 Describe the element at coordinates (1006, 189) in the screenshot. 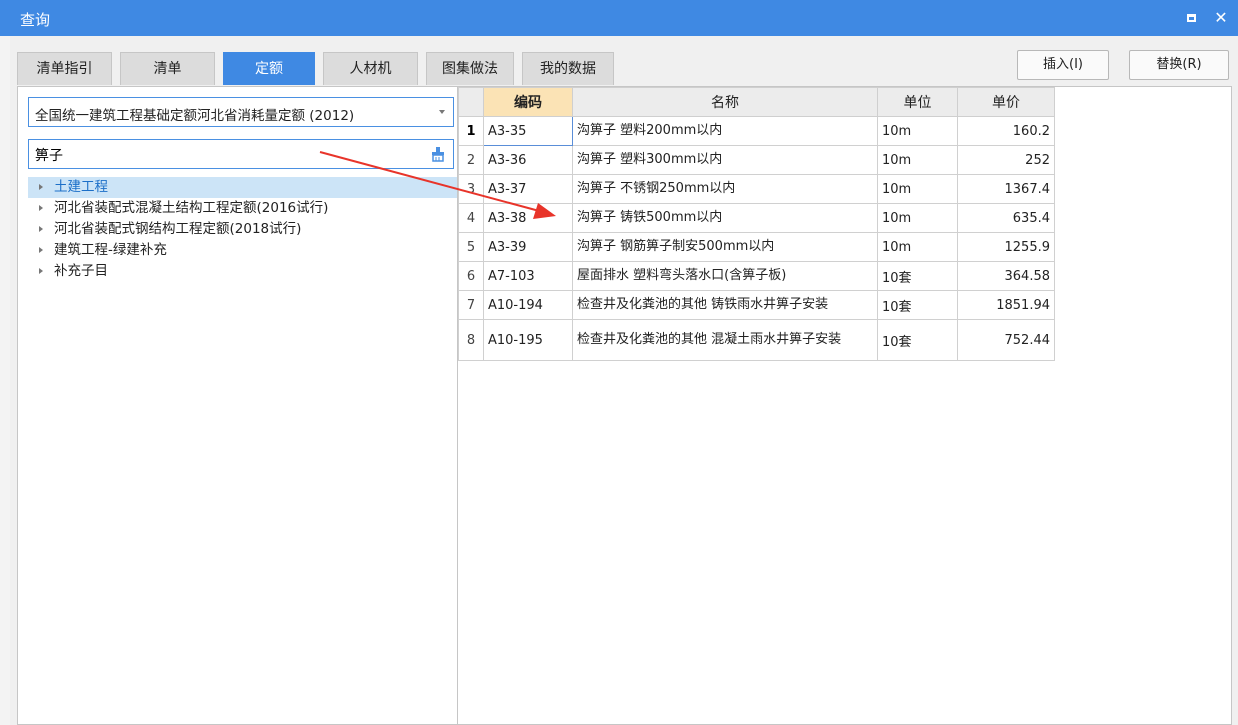

I see `cell-price: 1367.4` at that location.